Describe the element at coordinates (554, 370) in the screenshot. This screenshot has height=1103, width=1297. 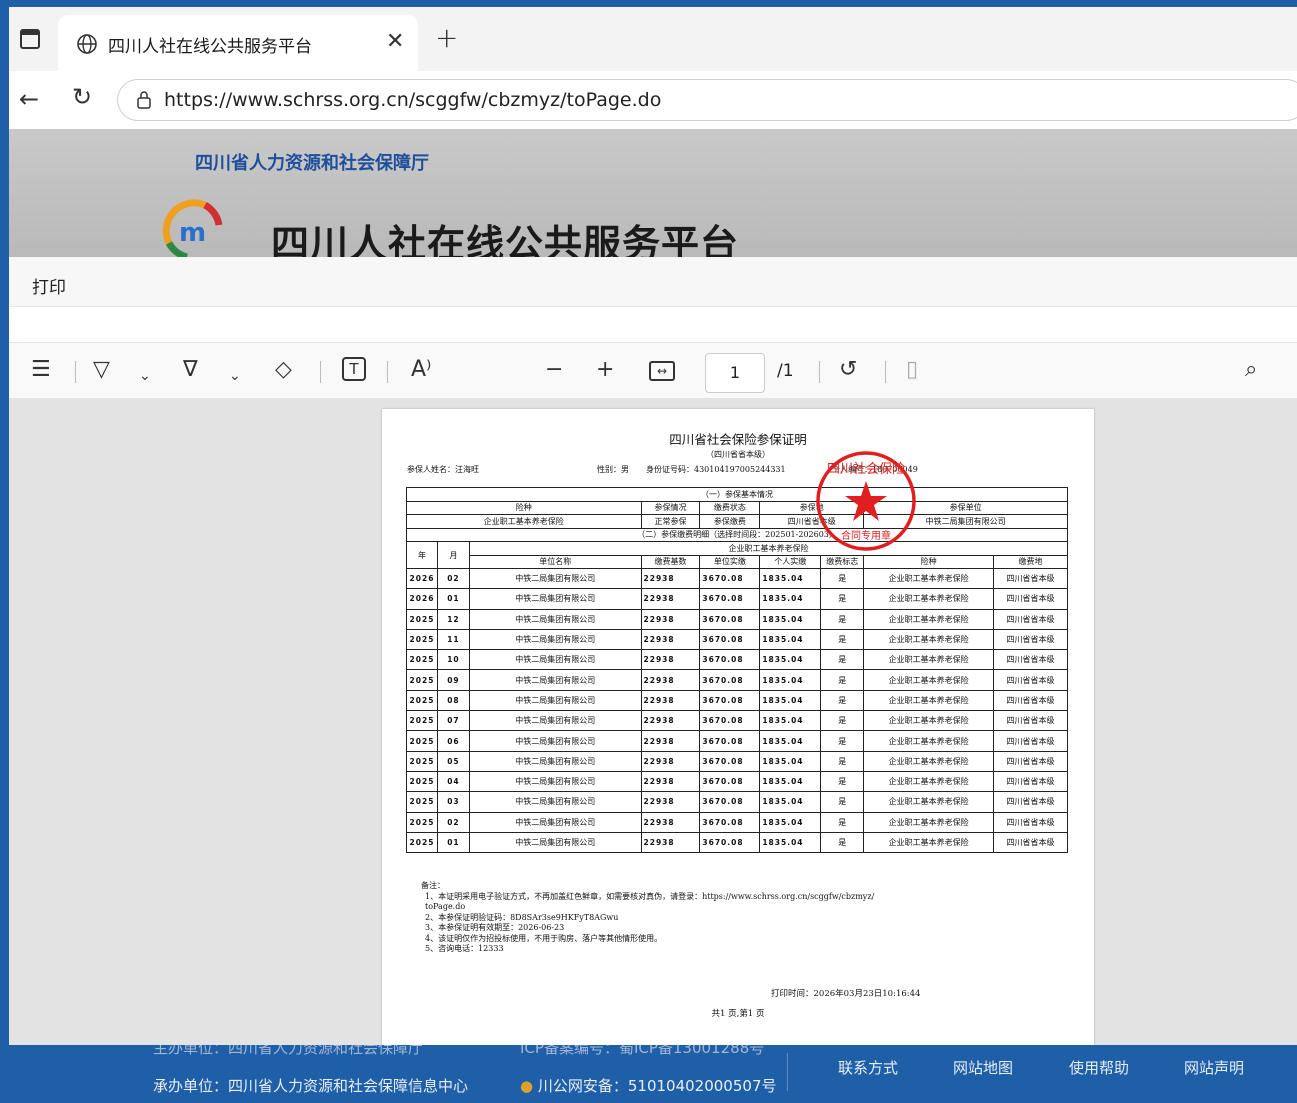
I see `zoom-out-icon: −` at that location.